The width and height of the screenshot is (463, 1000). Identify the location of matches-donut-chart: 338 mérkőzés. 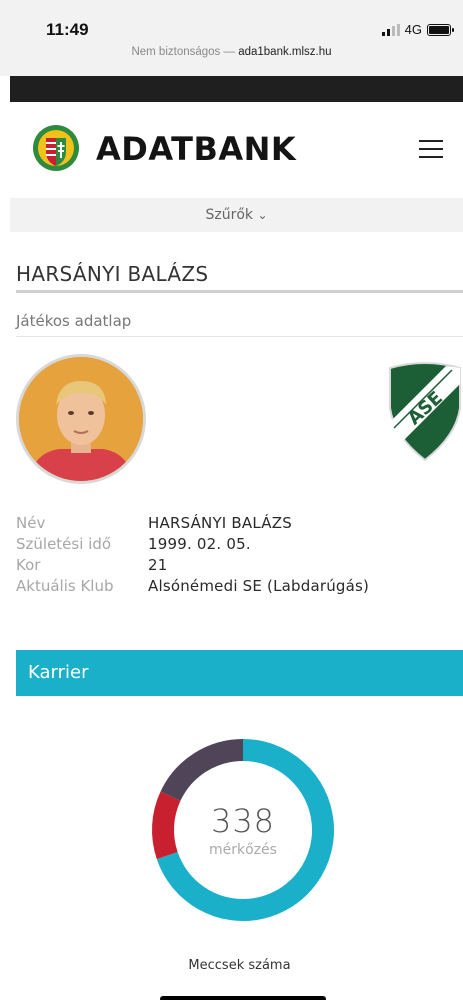
(243, 830).